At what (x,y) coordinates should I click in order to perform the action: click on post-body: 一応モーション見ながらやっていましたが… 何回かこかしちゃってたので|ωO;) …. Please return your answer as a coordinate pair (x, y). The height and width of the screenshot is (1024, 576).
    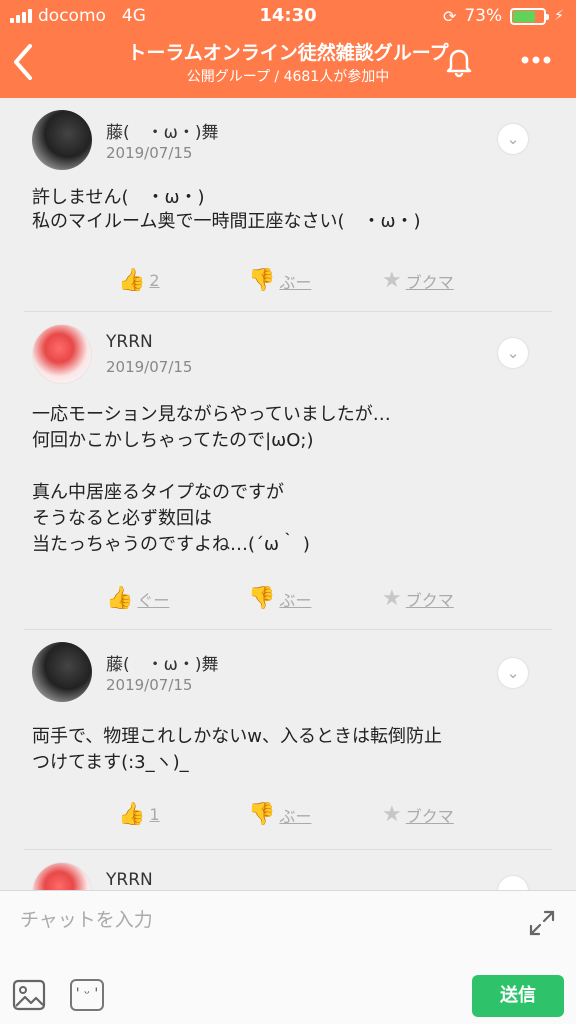
    Looking at the image, I should click on (211, 479).